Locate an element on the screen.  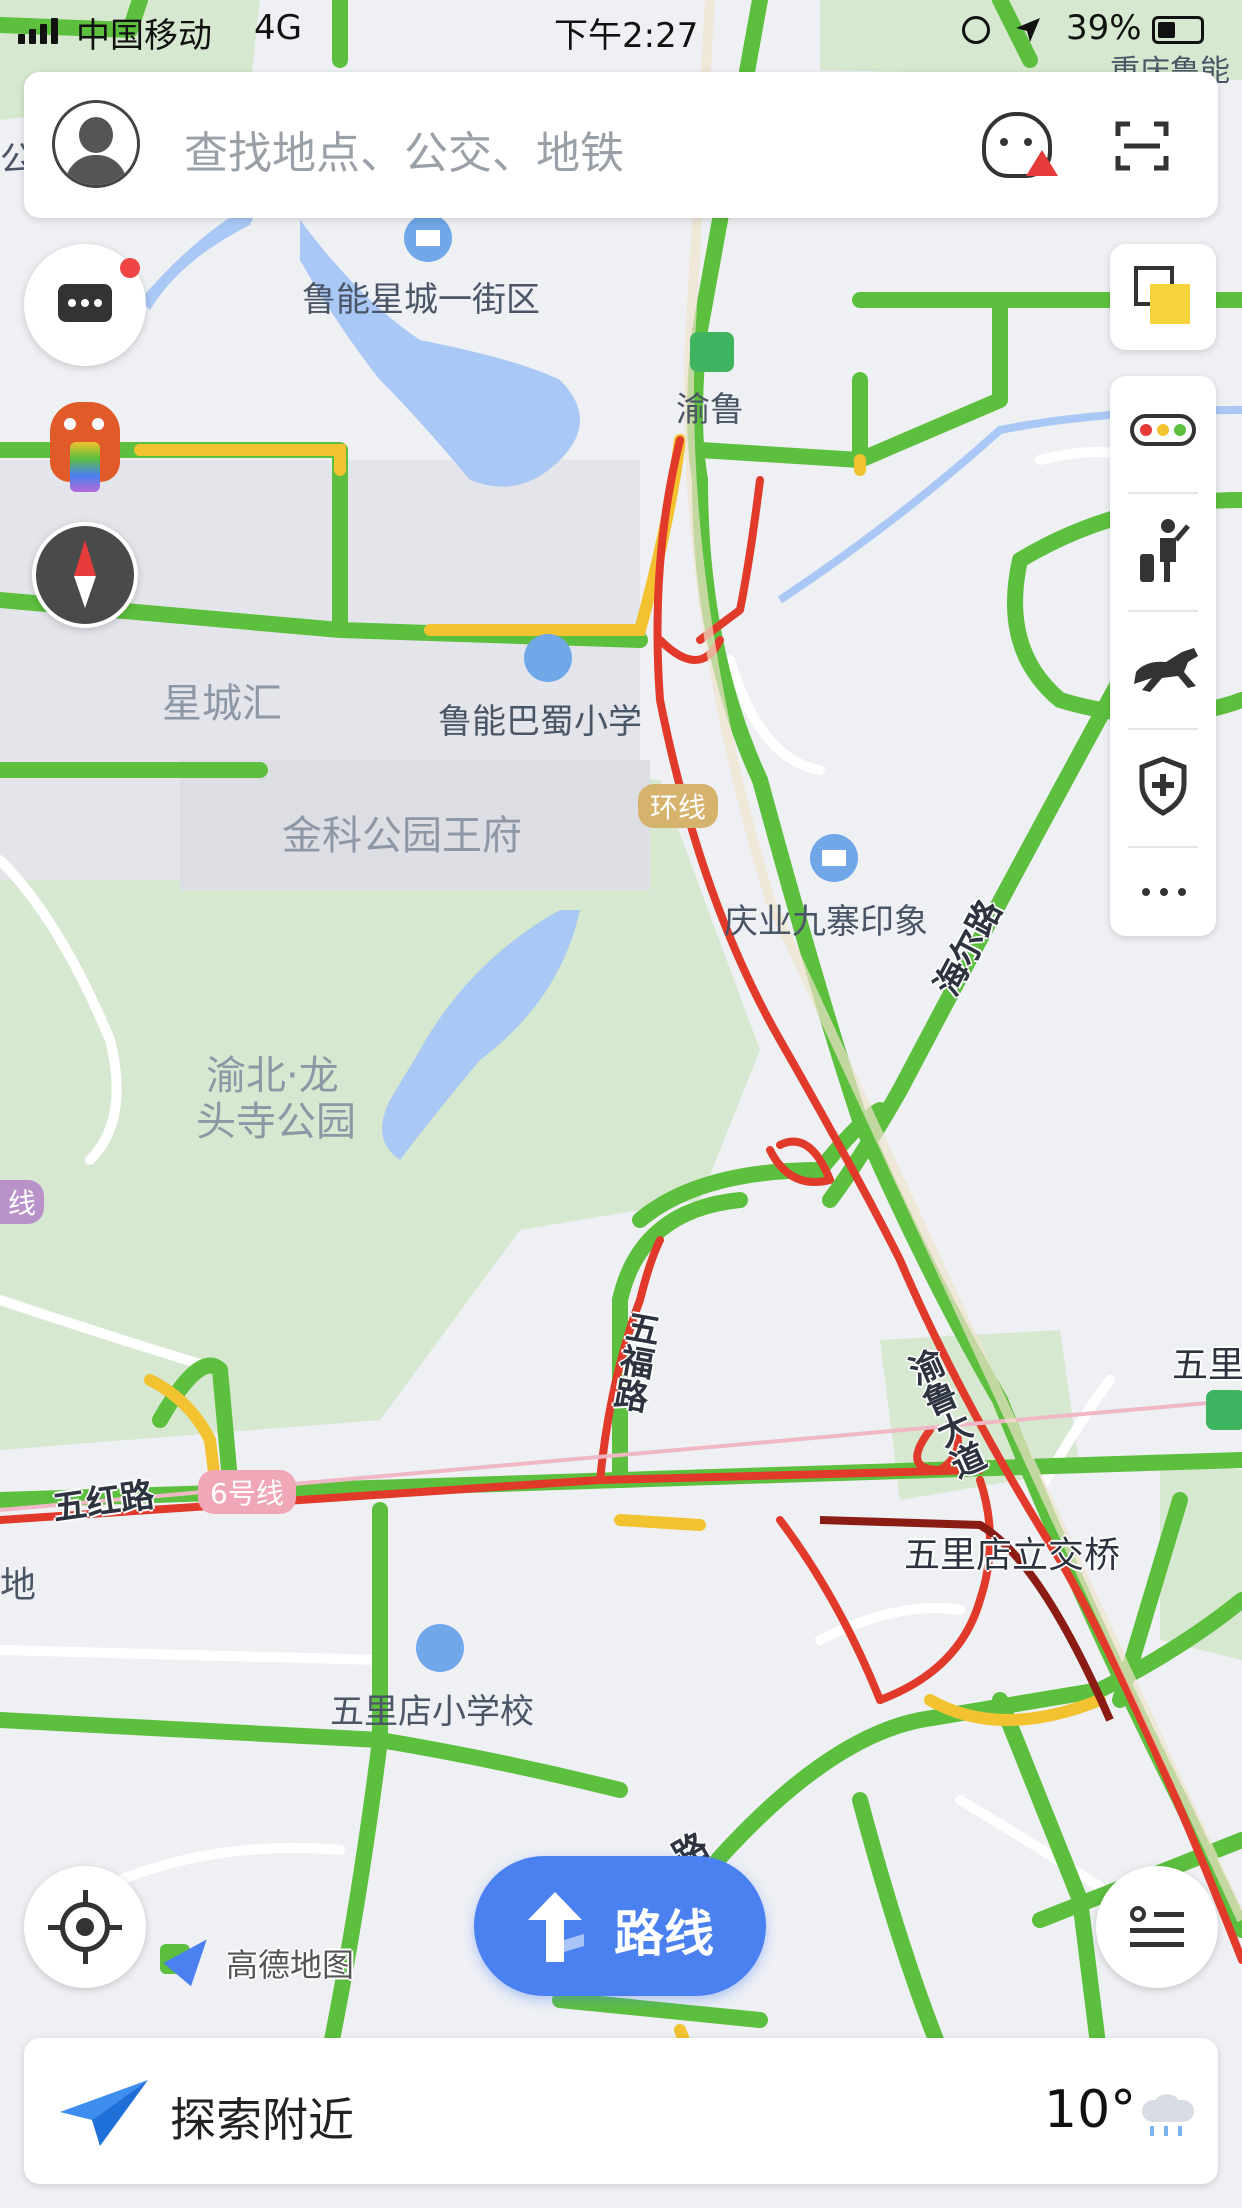
message-icon is located at coordinates (85, 303).